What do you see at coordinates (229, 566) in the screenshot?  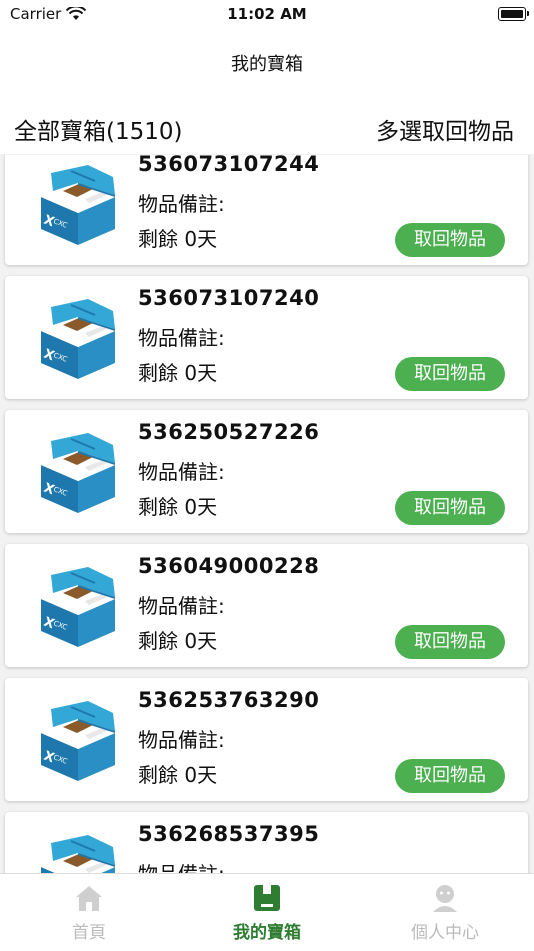 I see `box-id: 536049000228` at bounding box center [229, 566].